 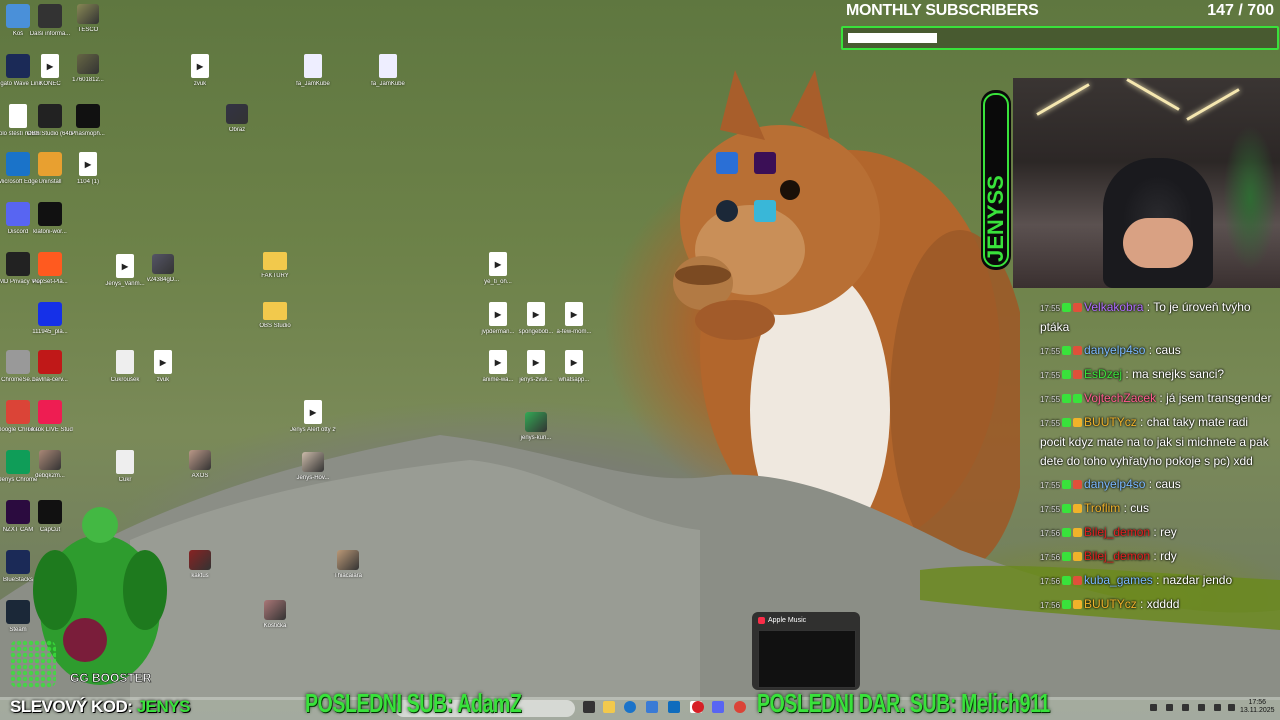 I want to click on chat-username: kuba_games, so click(x=1118, y=580).